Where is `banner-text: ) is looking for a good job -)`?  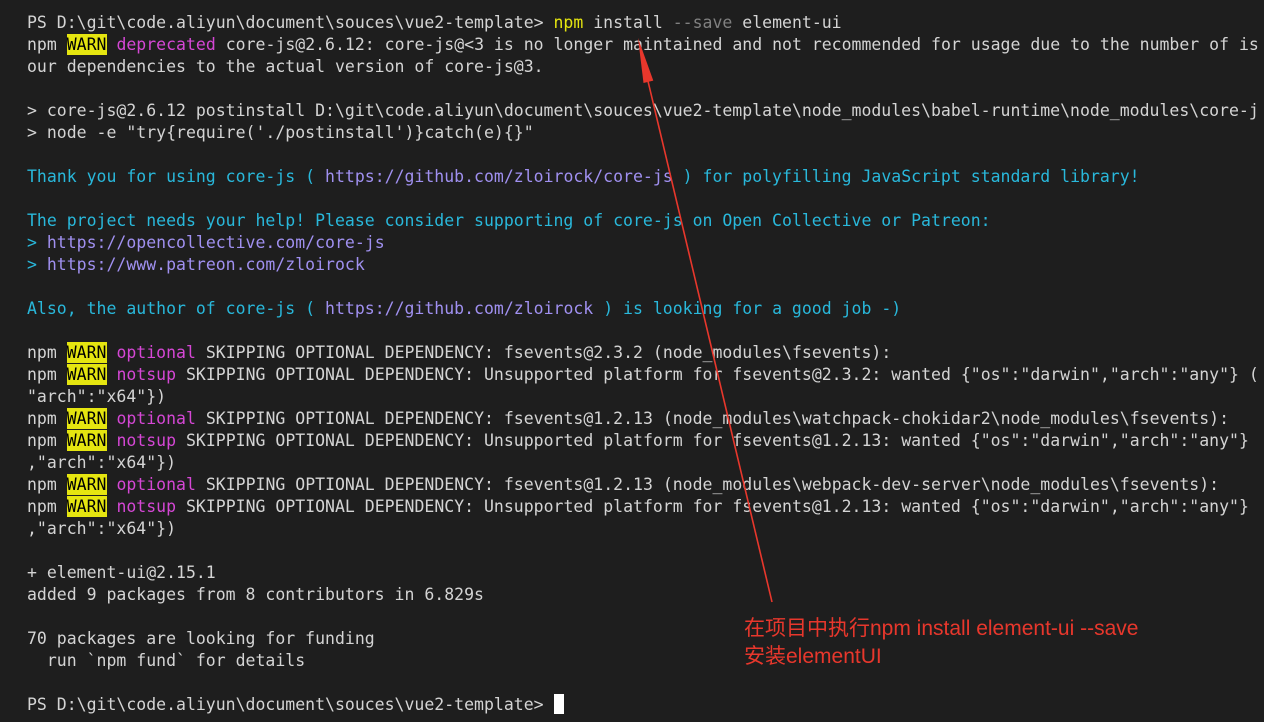
banner-text: ) is looking for a good job -) is located at coordinates (752, 308).